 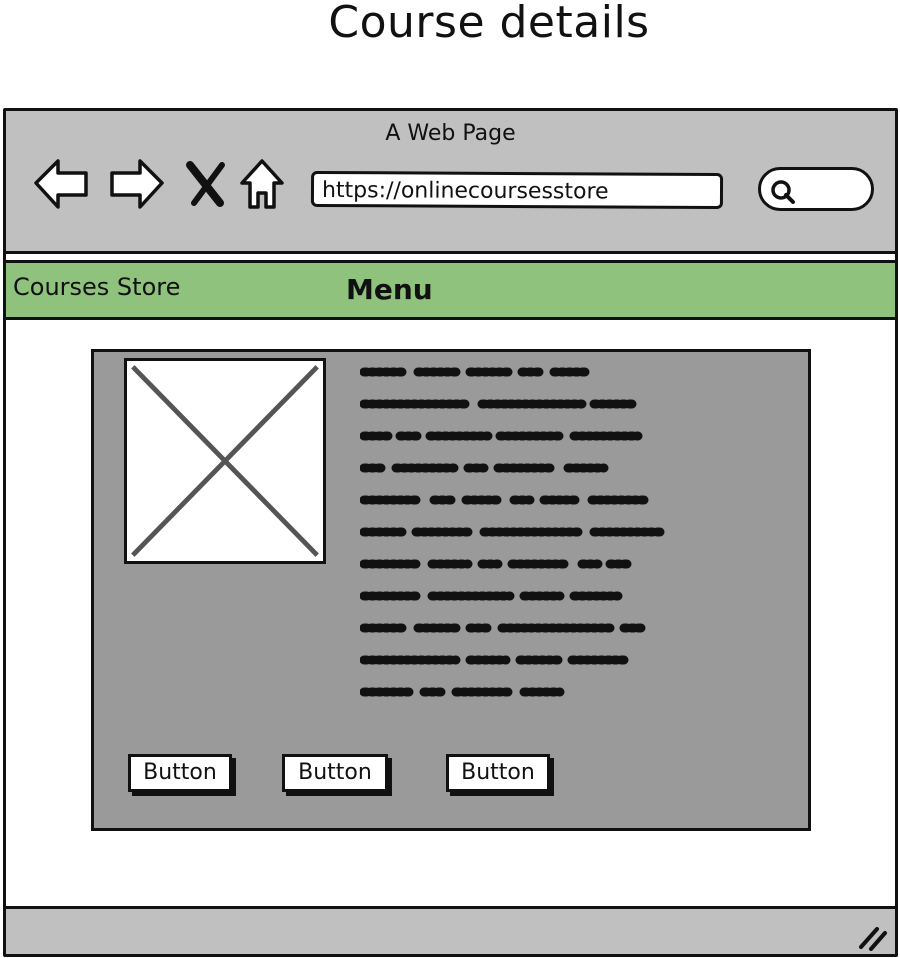 I want to click on course-image-placeholder, so click(x=225, y=461).